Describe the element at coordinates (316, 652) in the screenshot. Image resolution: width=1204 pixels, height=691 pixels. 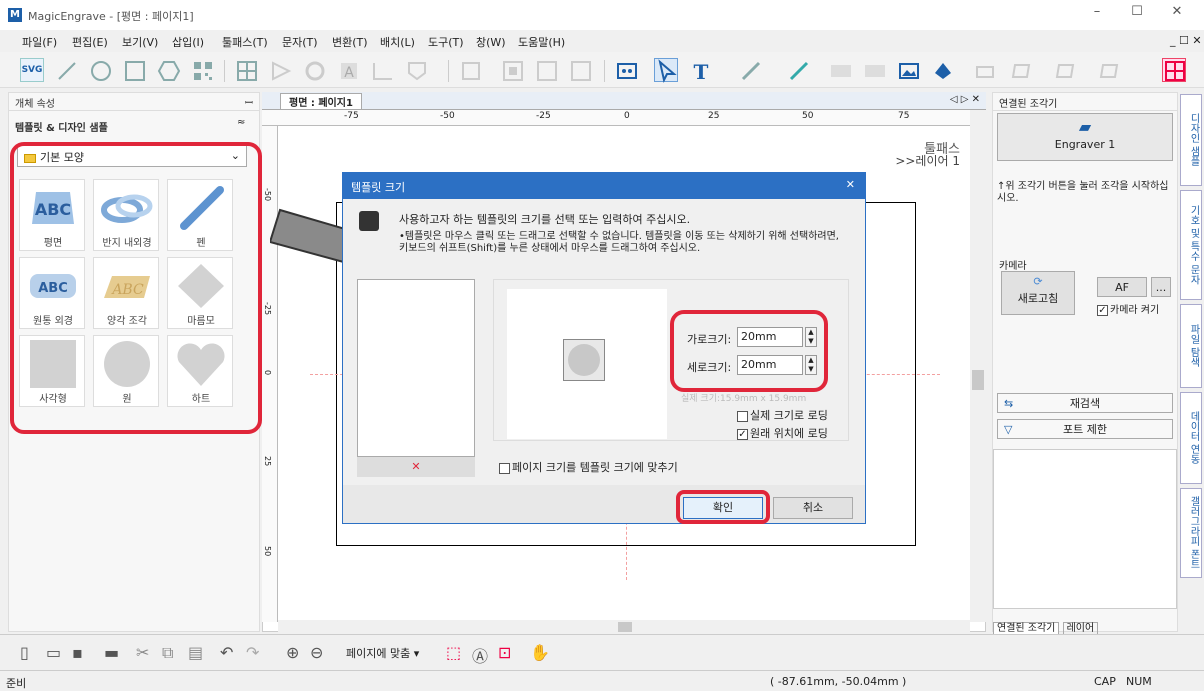
I see `zoom-out-icon: ⊖` at that location.